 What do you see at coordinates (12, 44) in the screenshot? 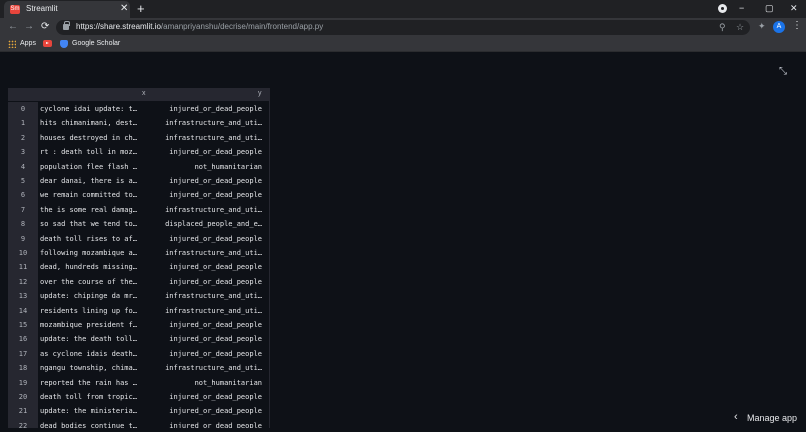
I see `apps-grid-icon` at bounding box center [12, 44].